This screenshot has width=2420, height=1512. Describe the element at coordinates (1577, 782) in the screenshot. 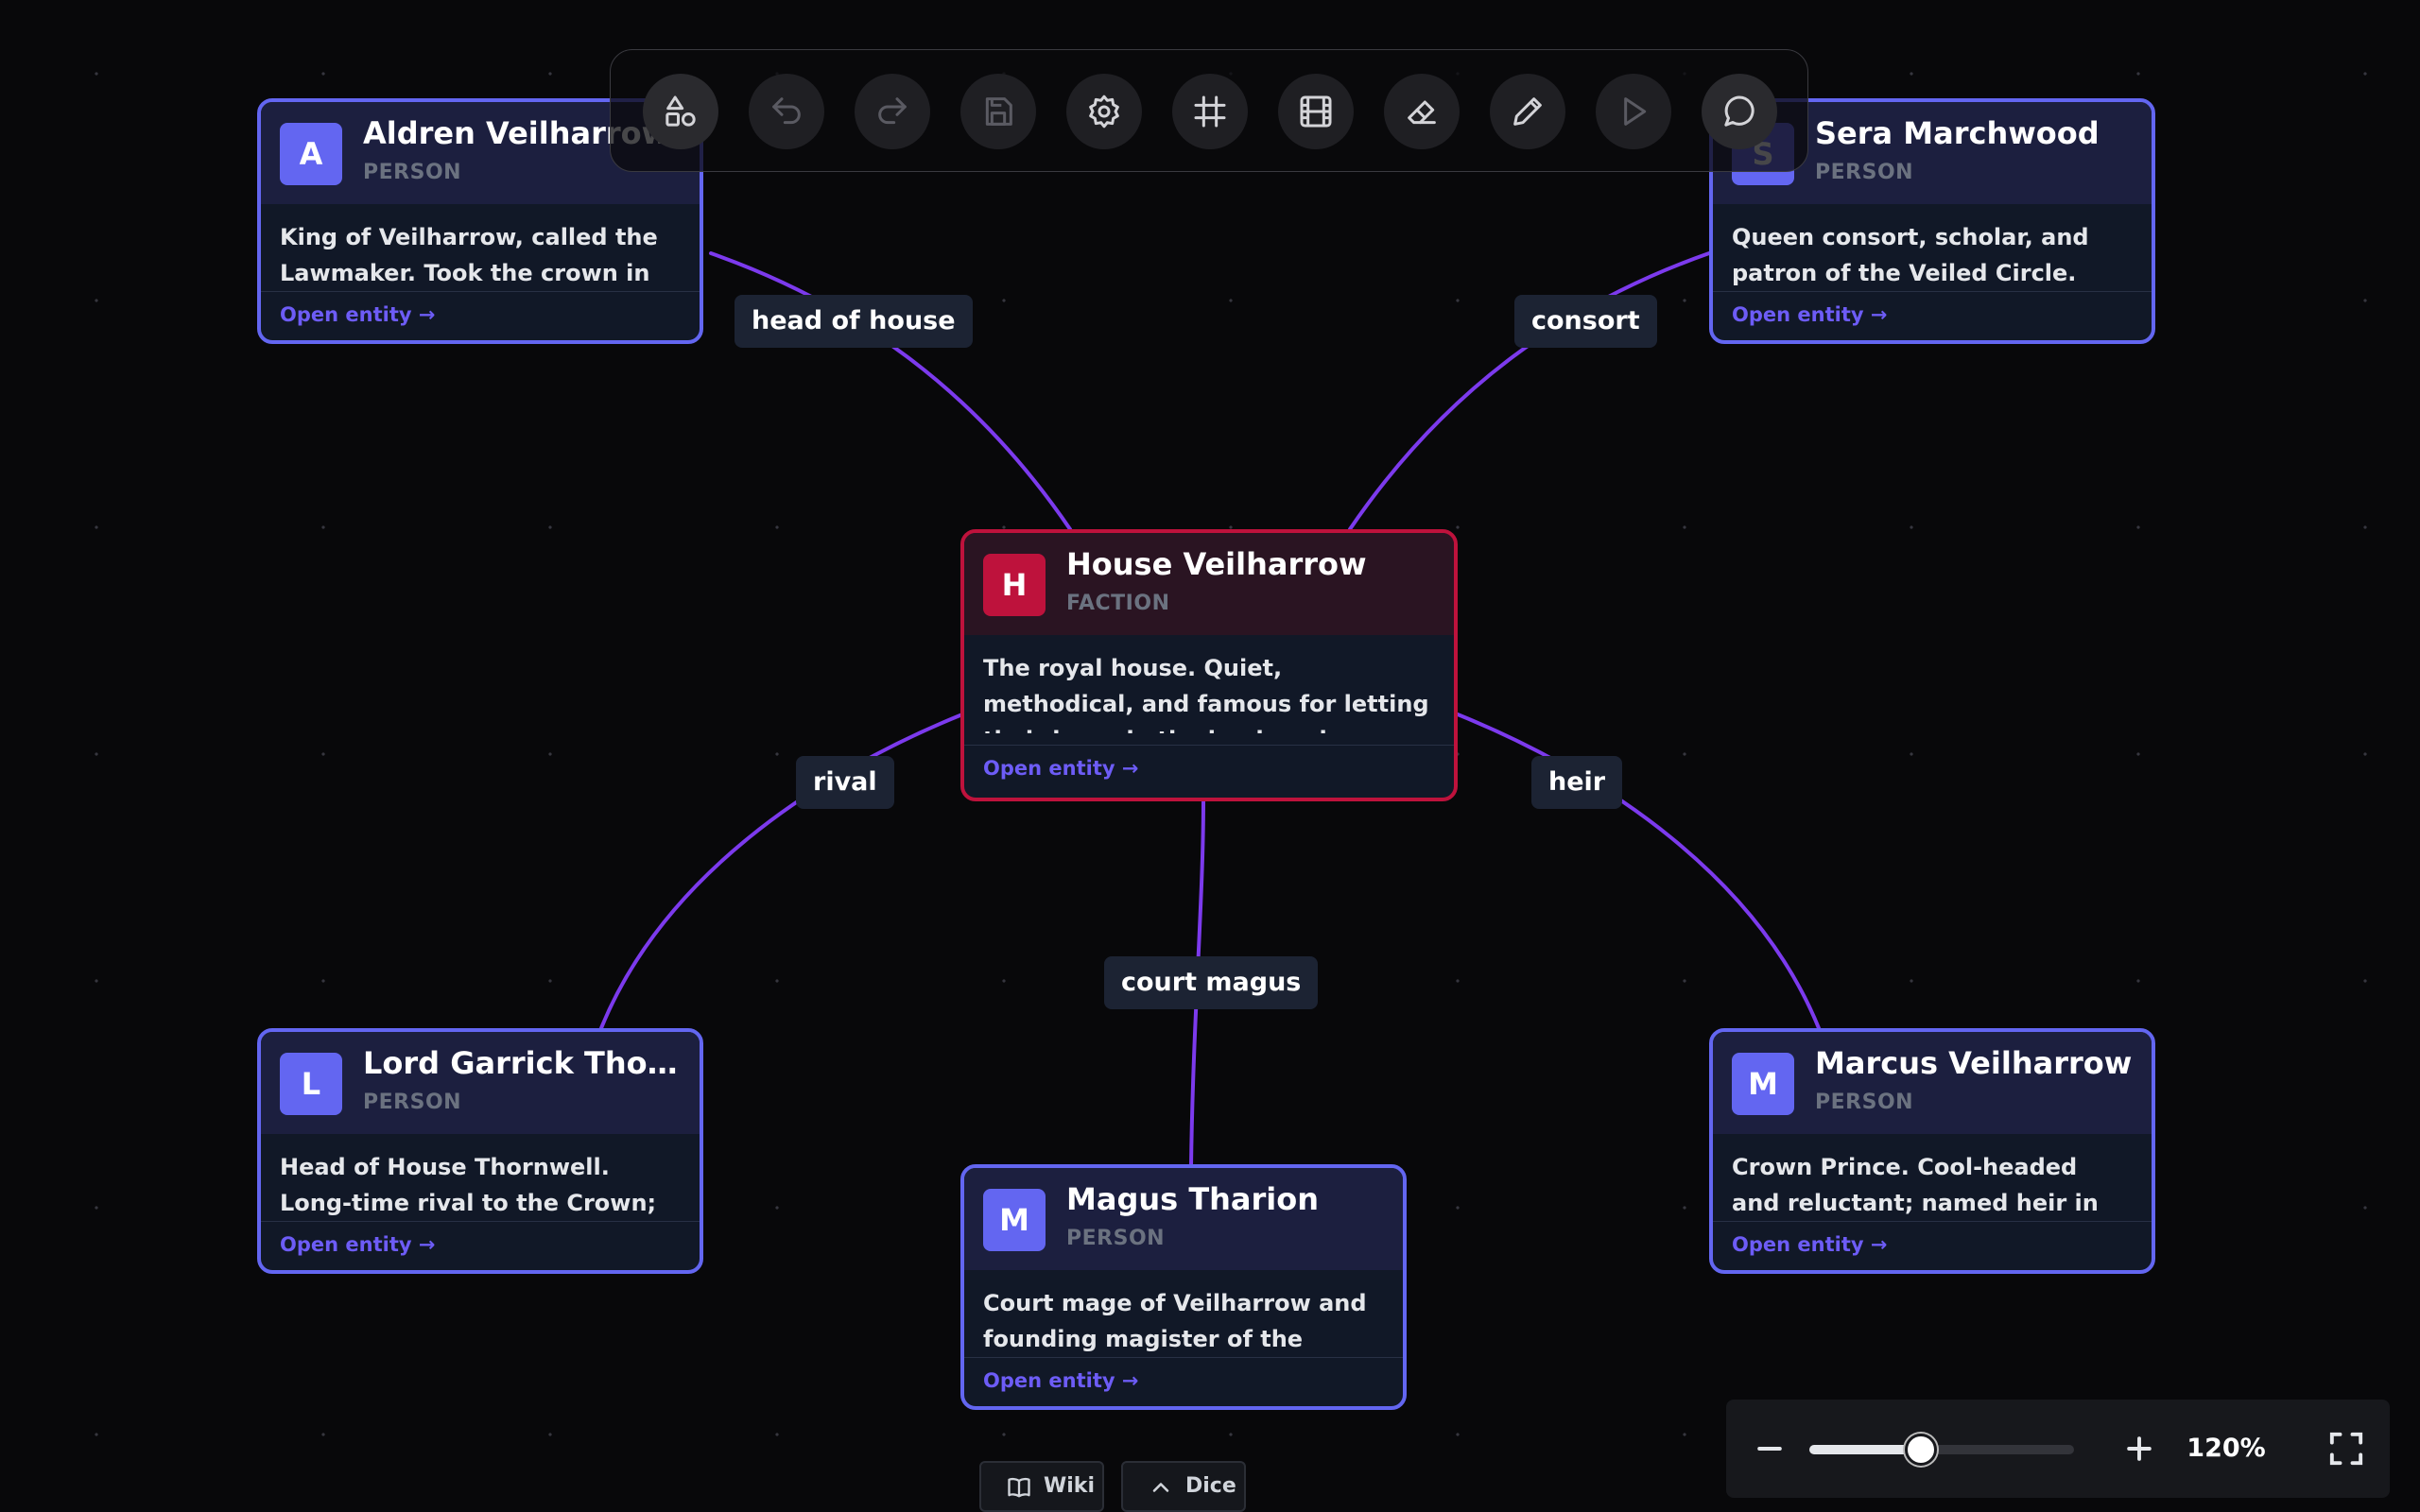

I see `edge-label-heir: heir` at that location.